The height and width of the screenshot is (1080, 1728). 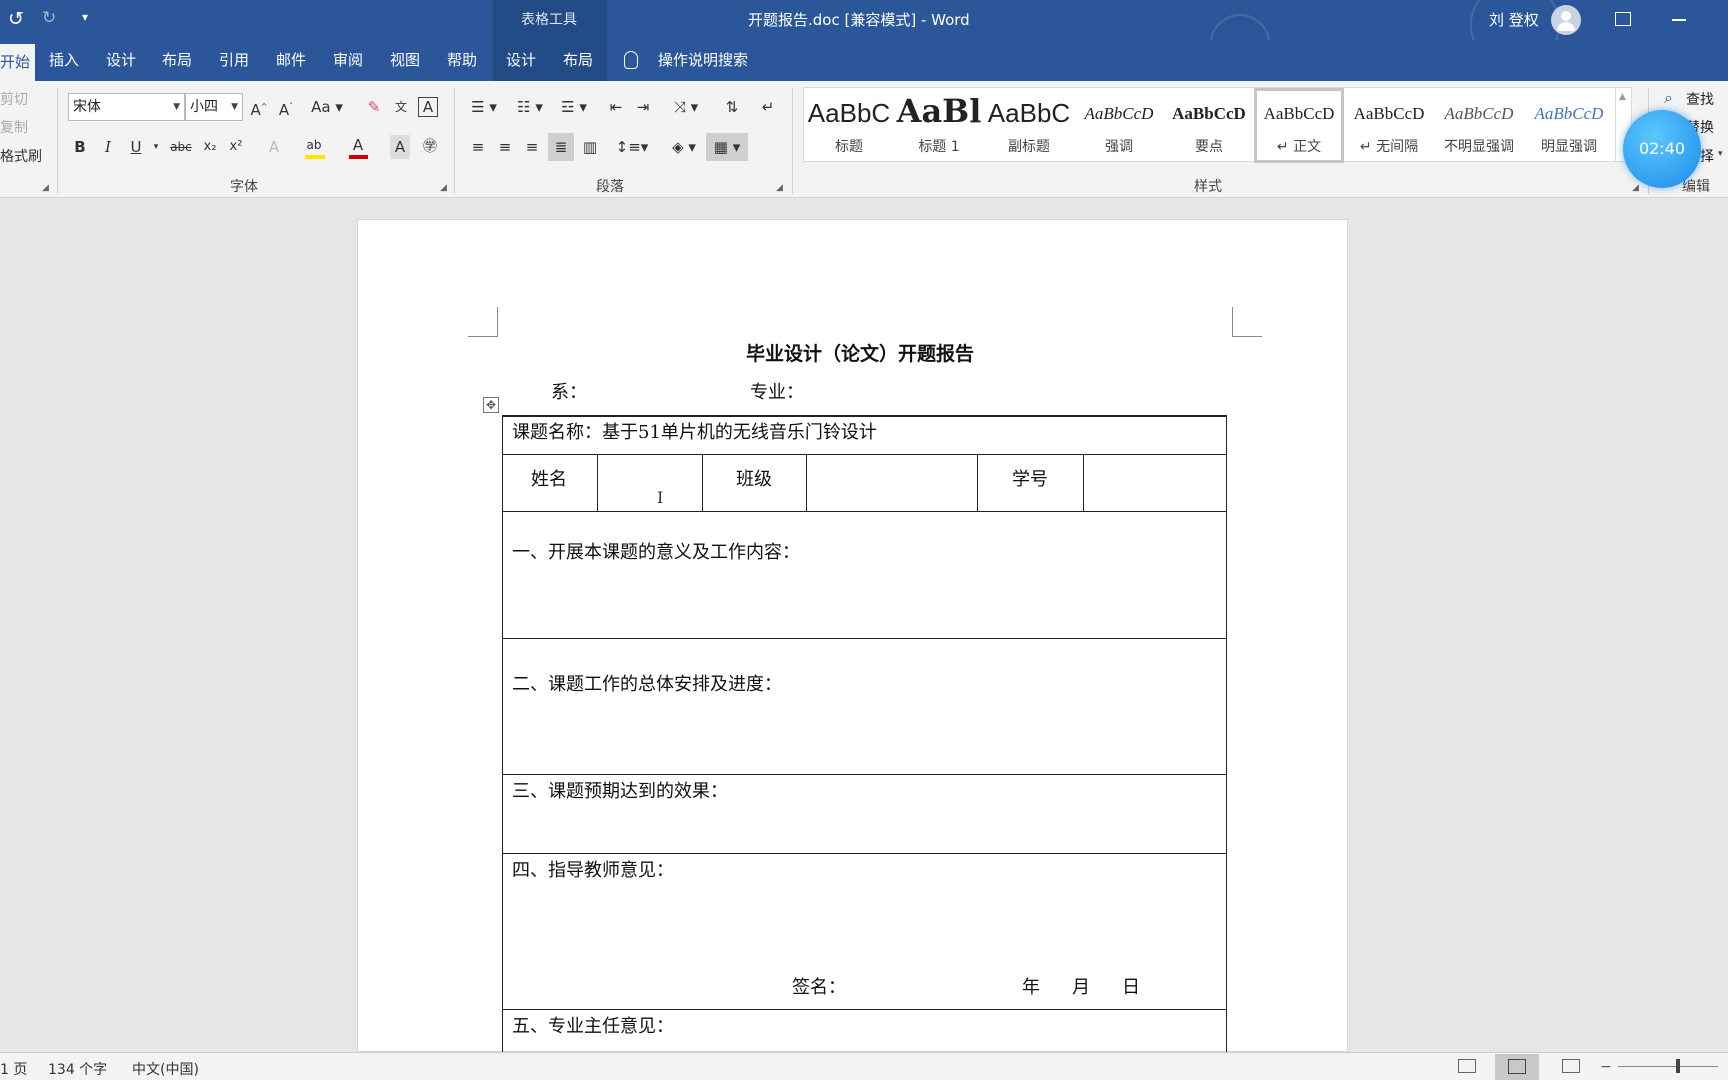 I want to click on highlight-icon: ab, so click(x=314, y=145).